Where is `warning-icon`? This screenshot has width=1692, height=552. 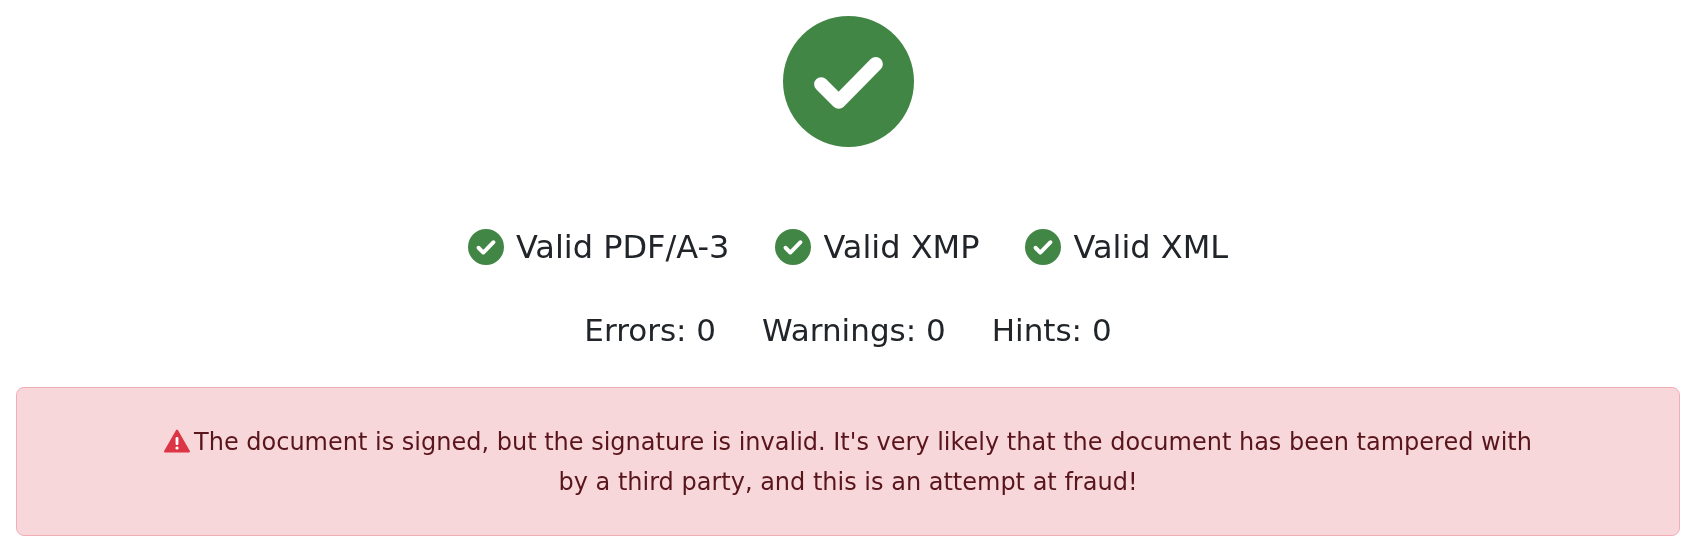
warning-icon is located at coordinates (177, 440).